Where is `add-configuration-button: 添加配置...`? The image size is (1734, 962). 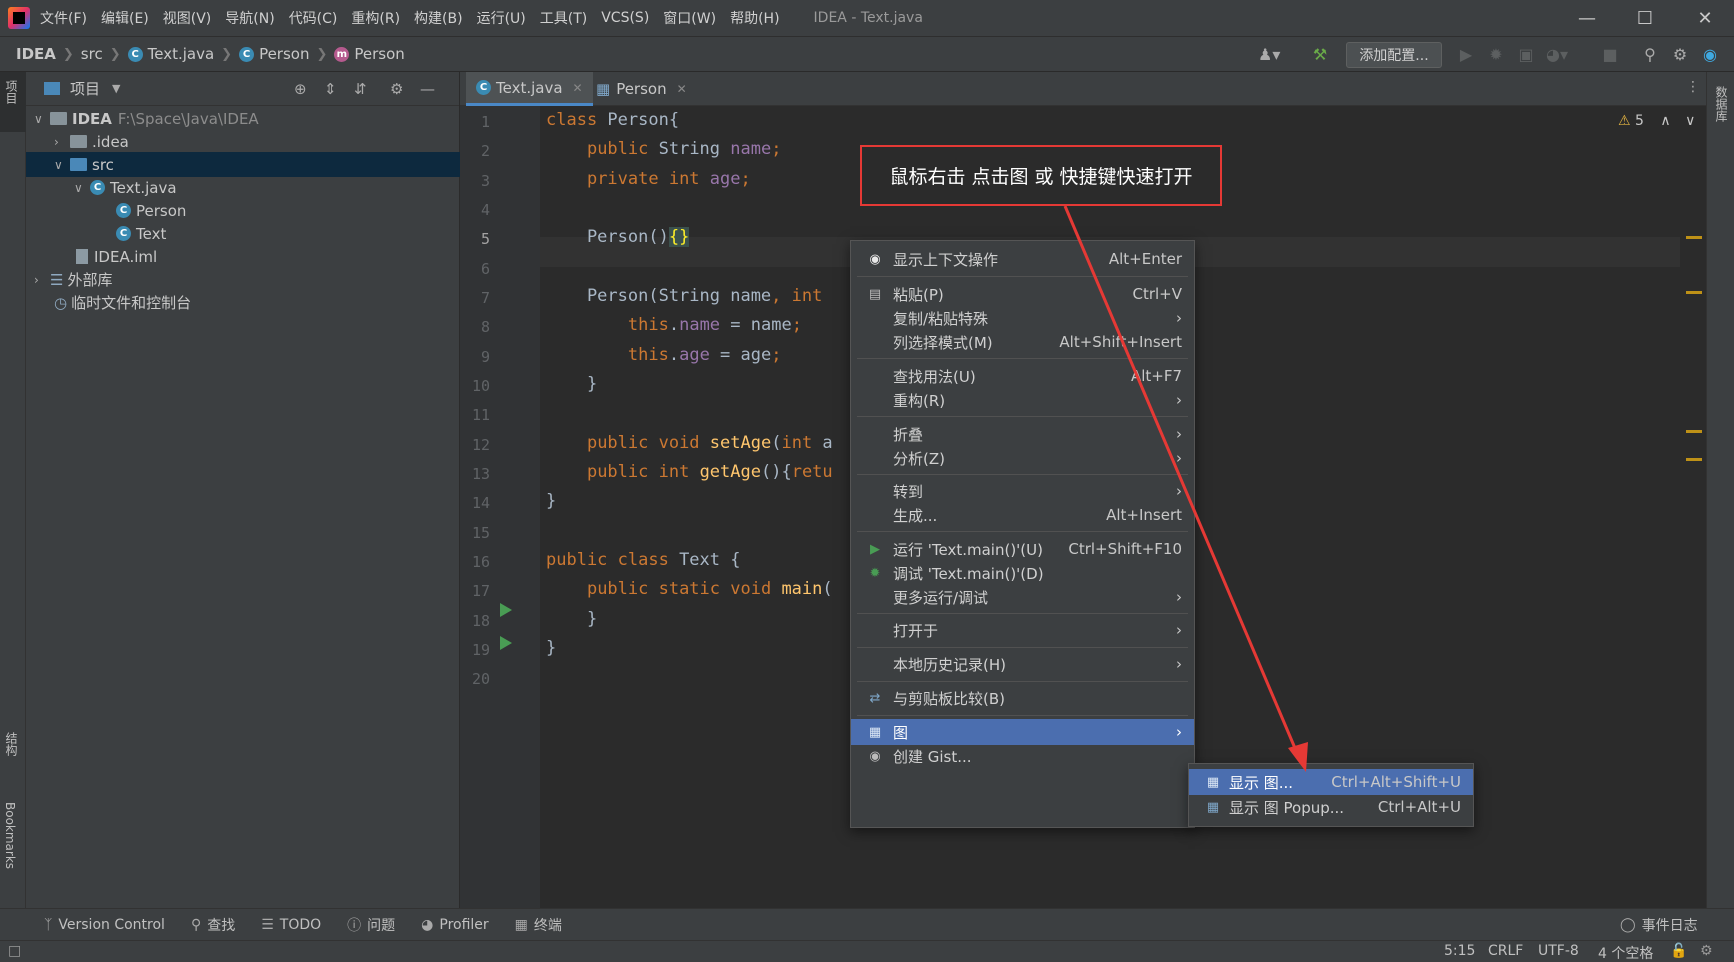
add-configuration-button: 添加配置... is located at coordinates (1394, 55).